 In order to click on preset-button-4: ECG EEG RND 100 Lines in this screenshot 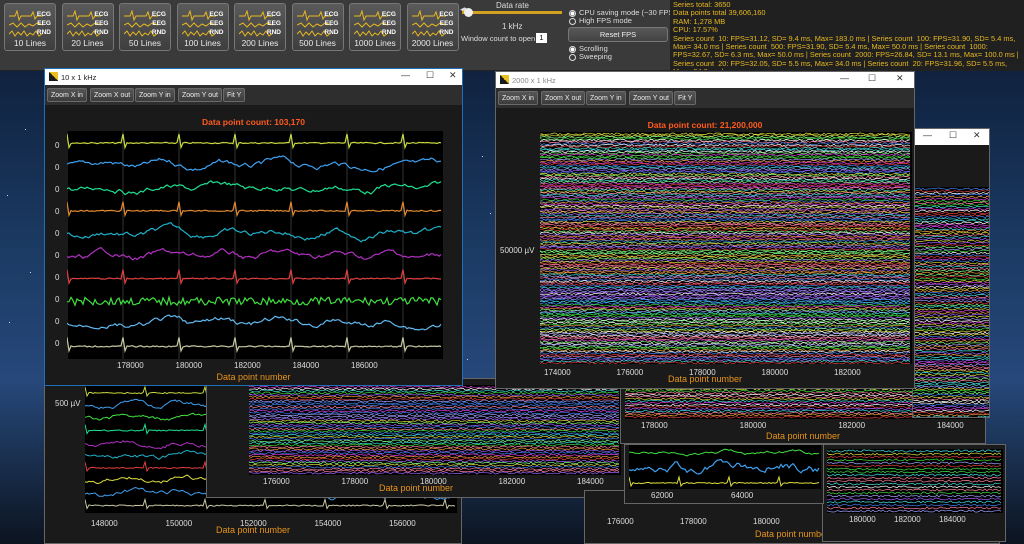, I will do `click(202, 27)`.